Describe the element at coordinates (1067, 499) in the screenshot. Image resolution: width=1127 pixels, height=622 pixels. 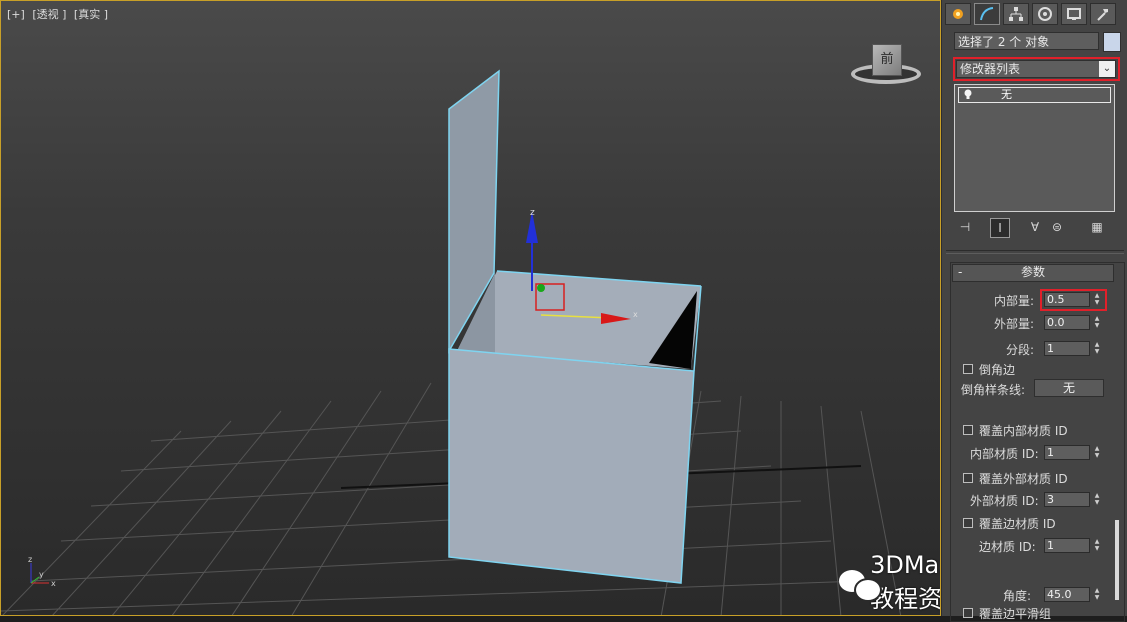
I see `outer-id-field: 3` at that location.